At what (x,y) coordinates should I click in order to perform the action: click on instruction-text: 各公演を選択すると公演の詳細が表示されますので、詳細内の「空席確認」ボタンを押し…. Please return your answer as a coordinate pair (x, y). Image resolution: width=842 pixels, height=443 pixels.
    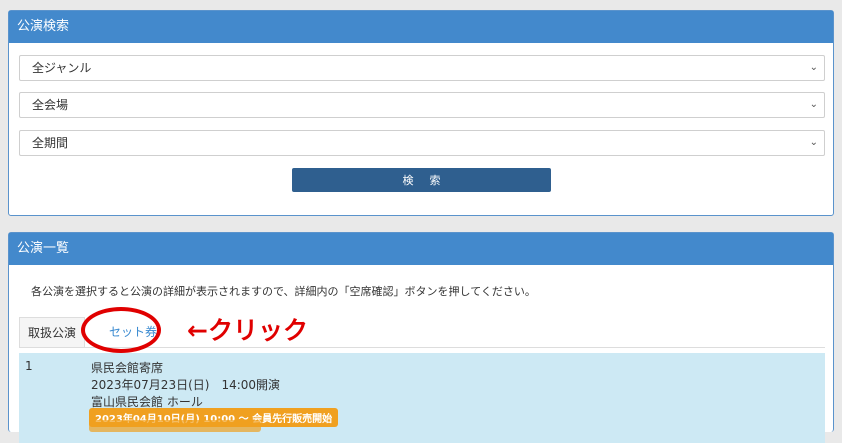
    Looking at the image, I should click on (283, 291).